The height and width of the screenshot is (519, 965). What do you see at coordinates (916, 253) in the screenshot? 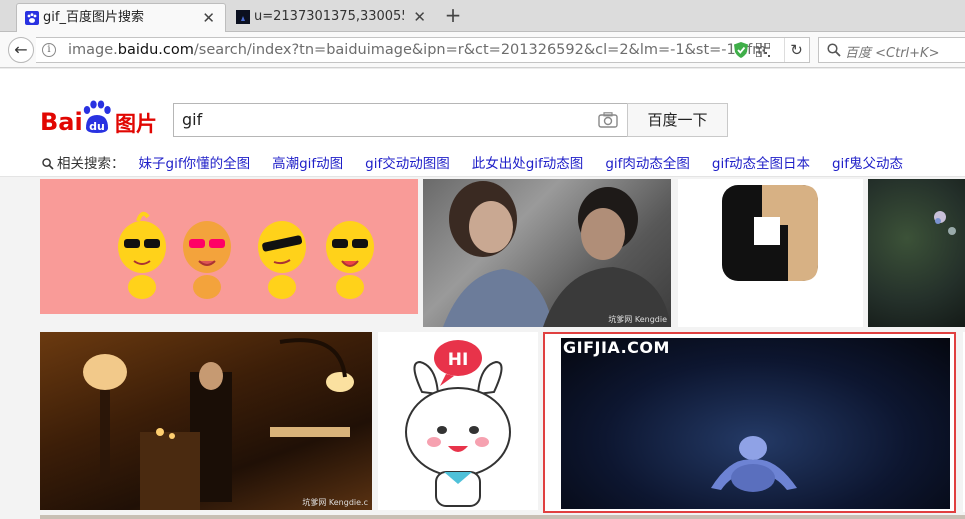
I see `result-image-dark-scene` at bounding box center [916, 253].